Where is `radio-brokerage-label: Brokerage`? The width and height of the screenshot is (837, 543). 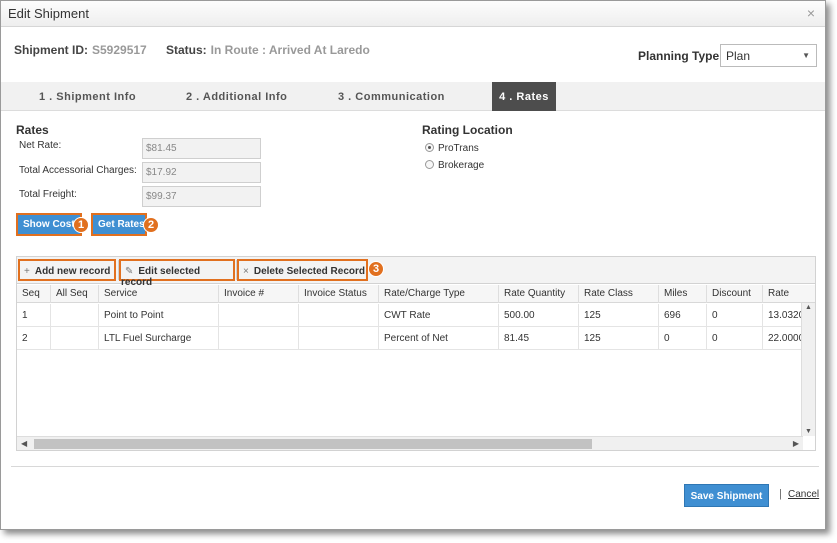
radio-brokerage-label: Brokerage is located at coordinates (461, 165).